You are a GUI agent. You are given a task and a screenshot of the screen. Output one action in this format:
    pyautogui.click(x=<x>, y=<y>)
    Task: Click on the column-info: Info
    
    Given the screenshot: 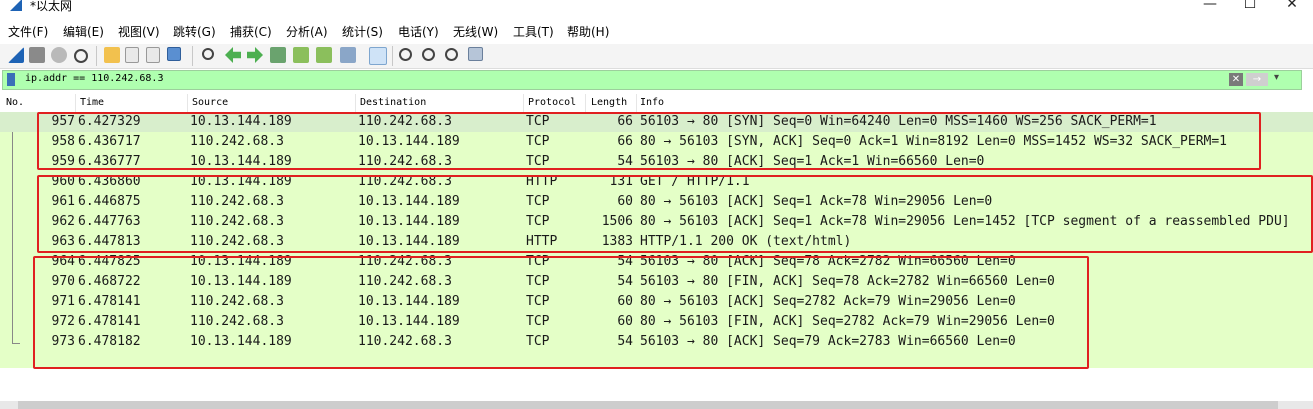 What is the action you would take?
    pyautogui.click(x=652, y=102)
    